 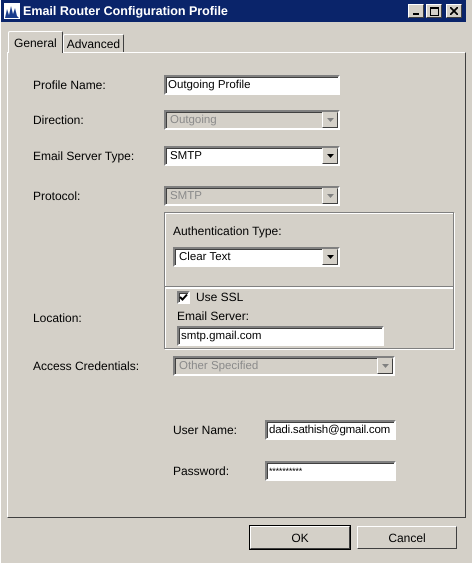 What do you see at coordinates (70, 85) in the screenshot?
I see `field-label: Profile Name:` at bounding box center [70, 85].